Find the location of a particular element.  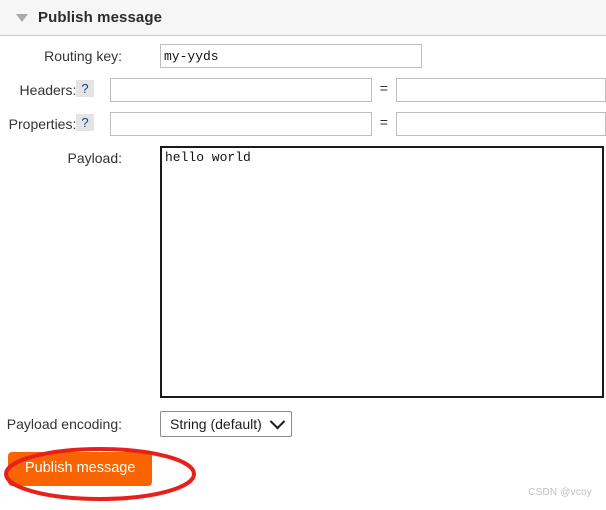

properties-value-input is located at coordinates (501, 124).